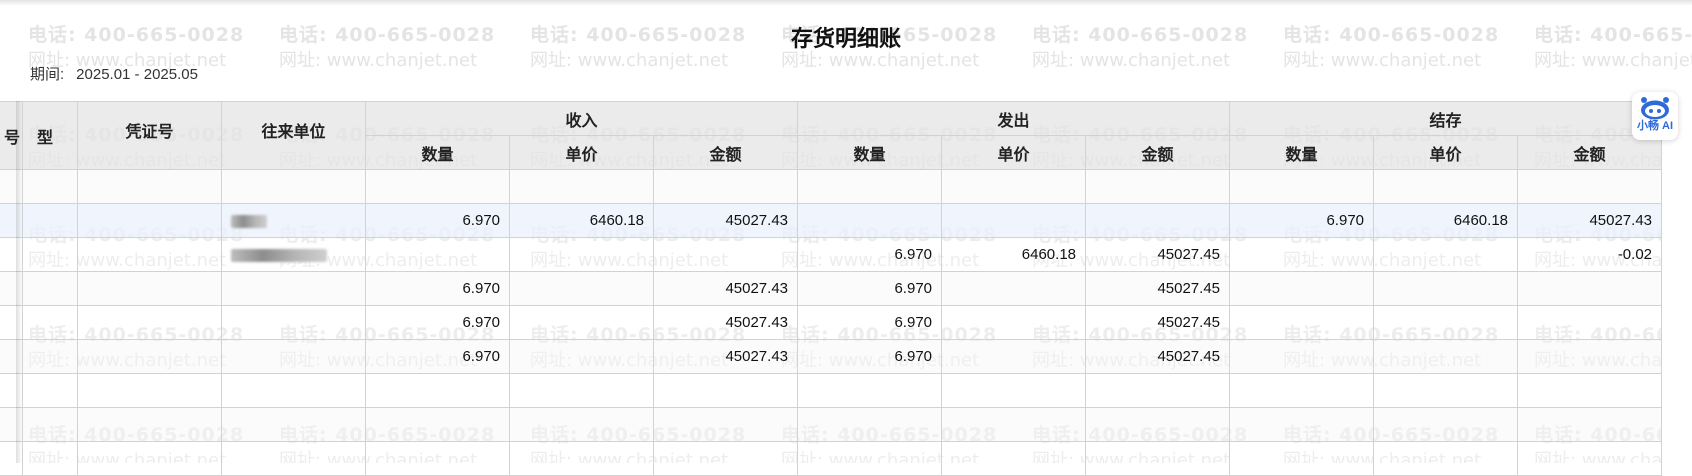 Image resolution: width=1692 pixels, height=476 pixels. Describe the element at coordinates (582, 118) in the screenshot. I see `header-income-group: 收入` at that location.